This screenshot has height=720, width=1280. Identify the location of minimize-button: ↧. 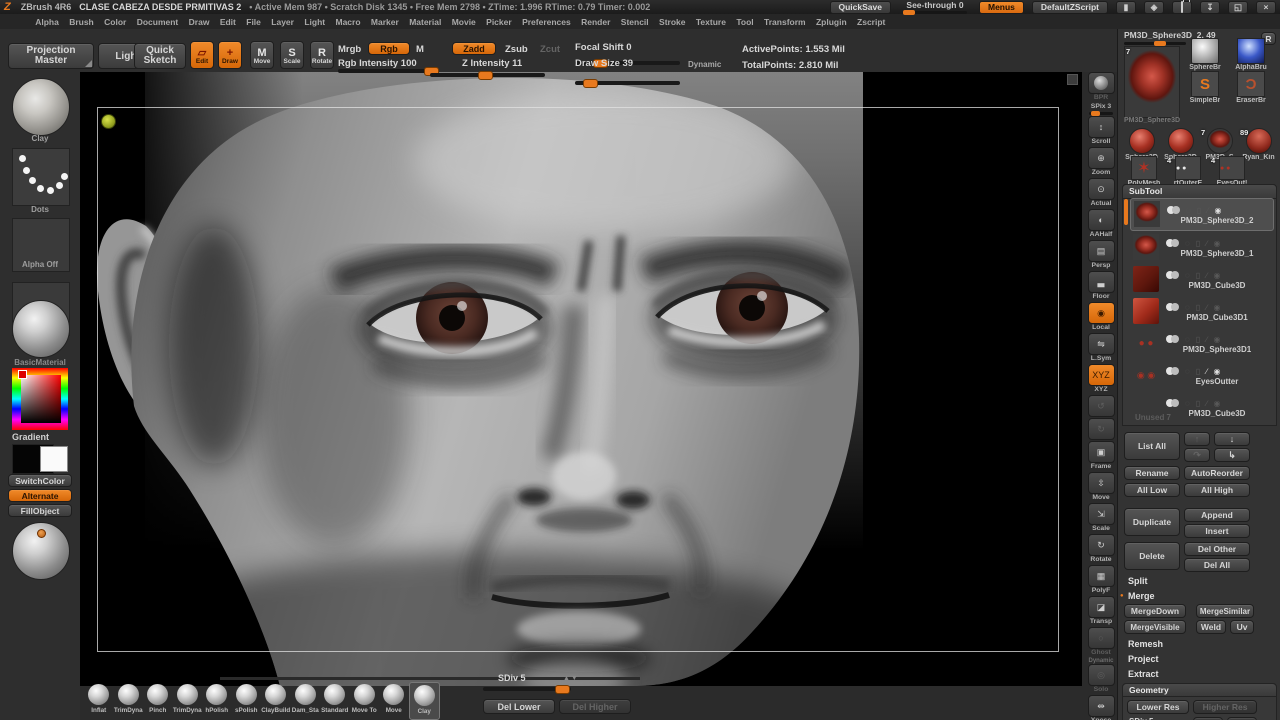
(1210, 7).